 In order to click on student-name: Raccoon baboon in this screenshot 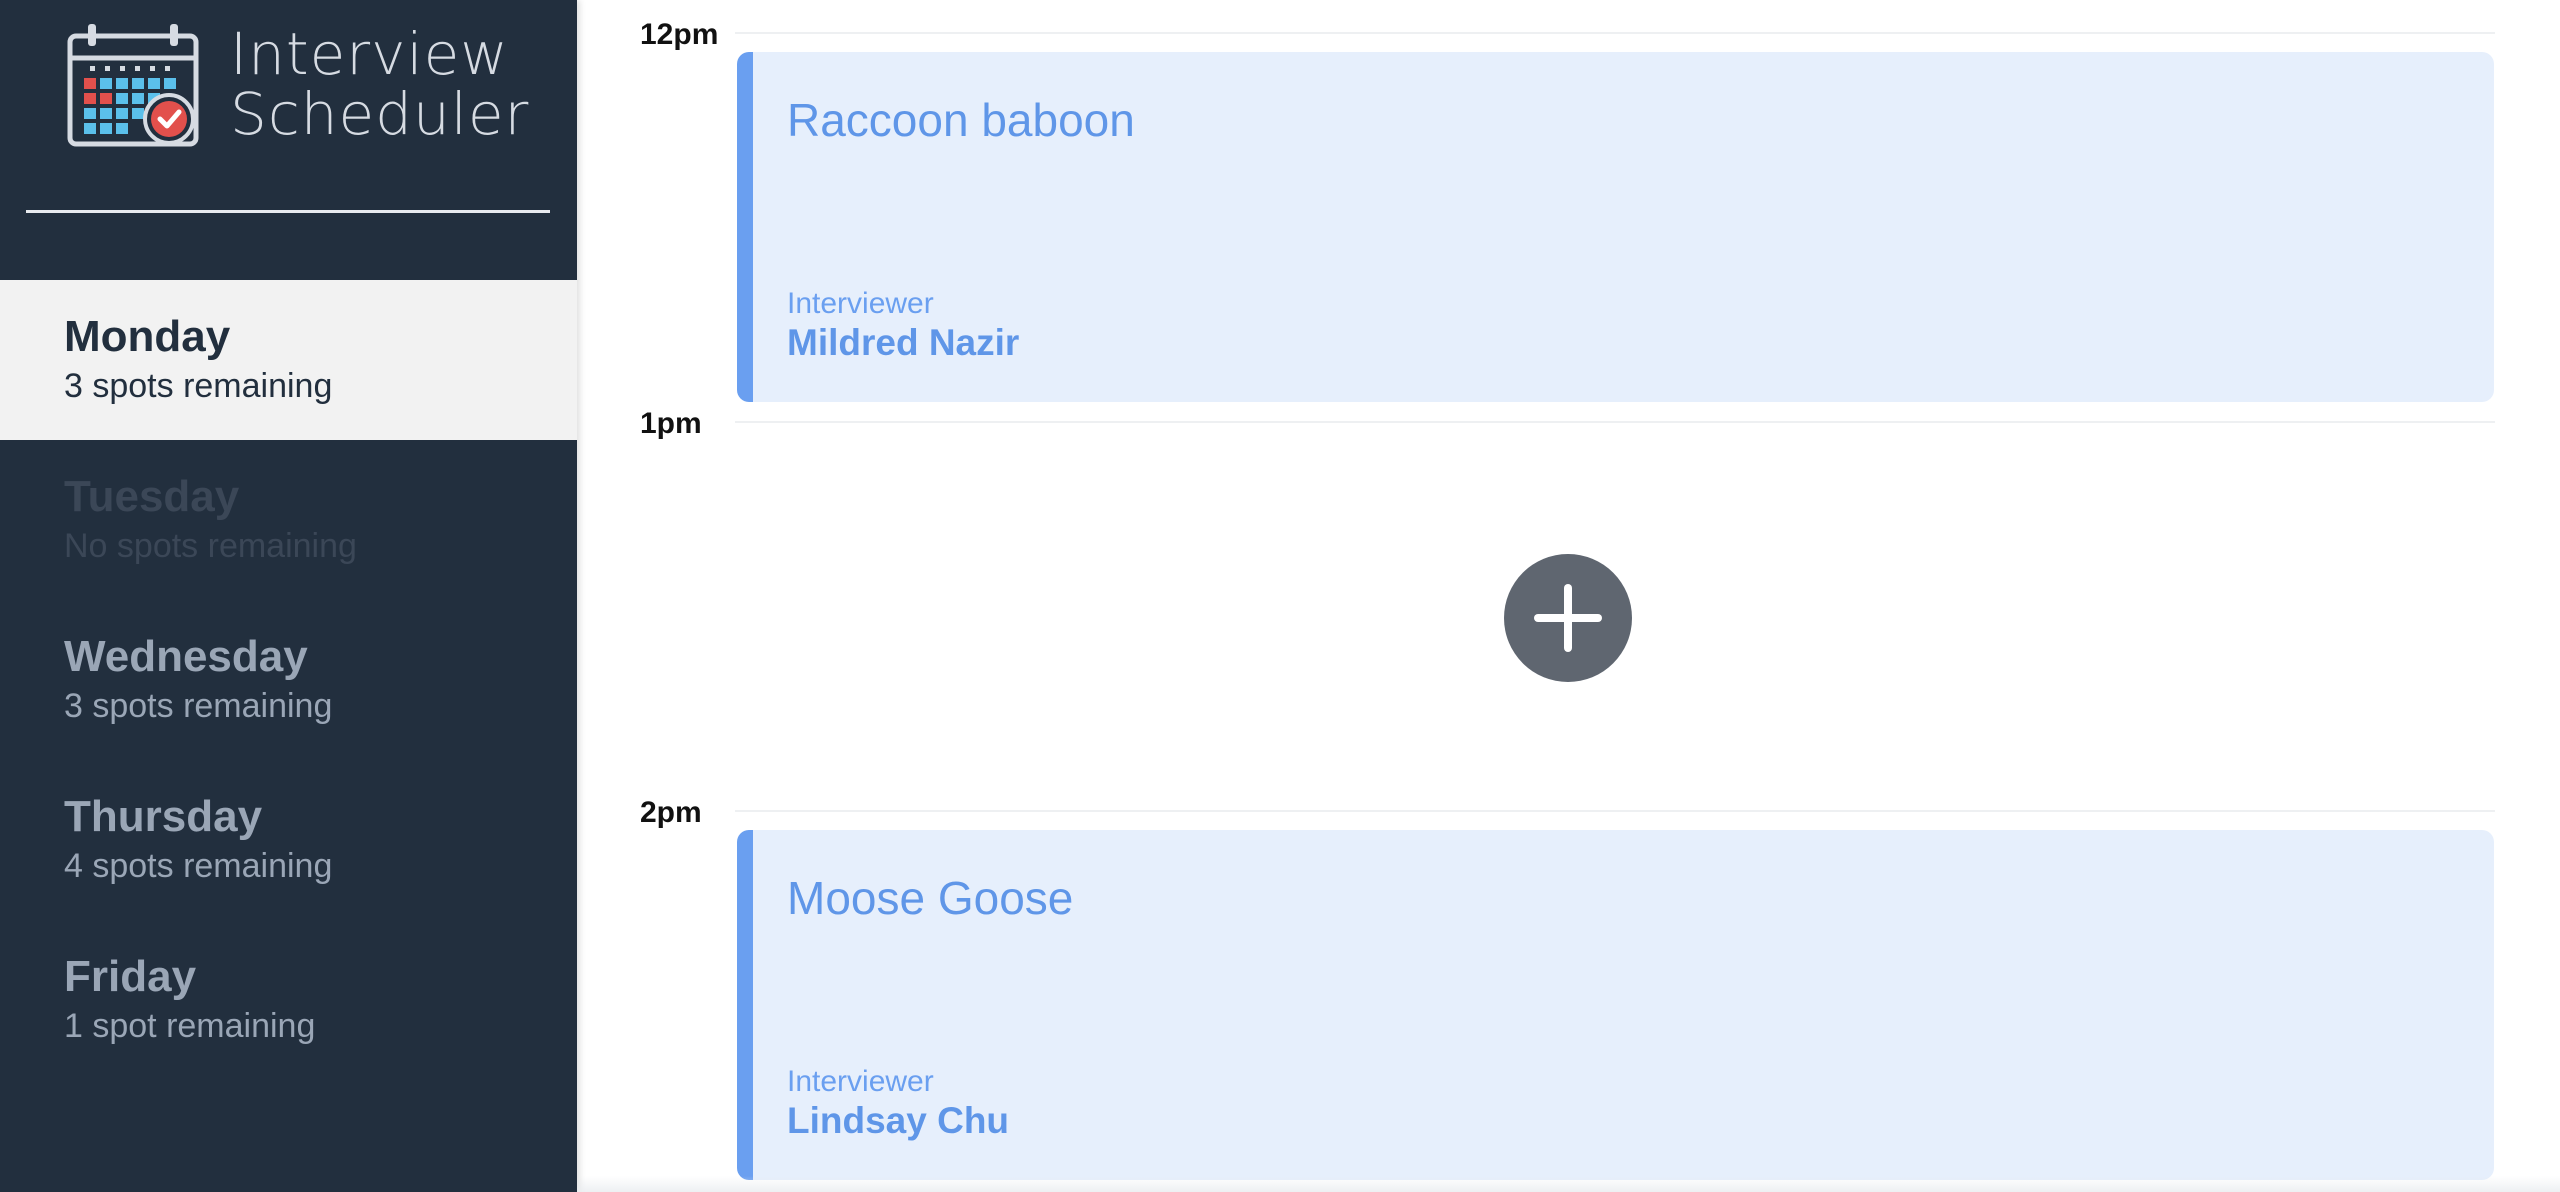, I will do `click(961, 120)`.